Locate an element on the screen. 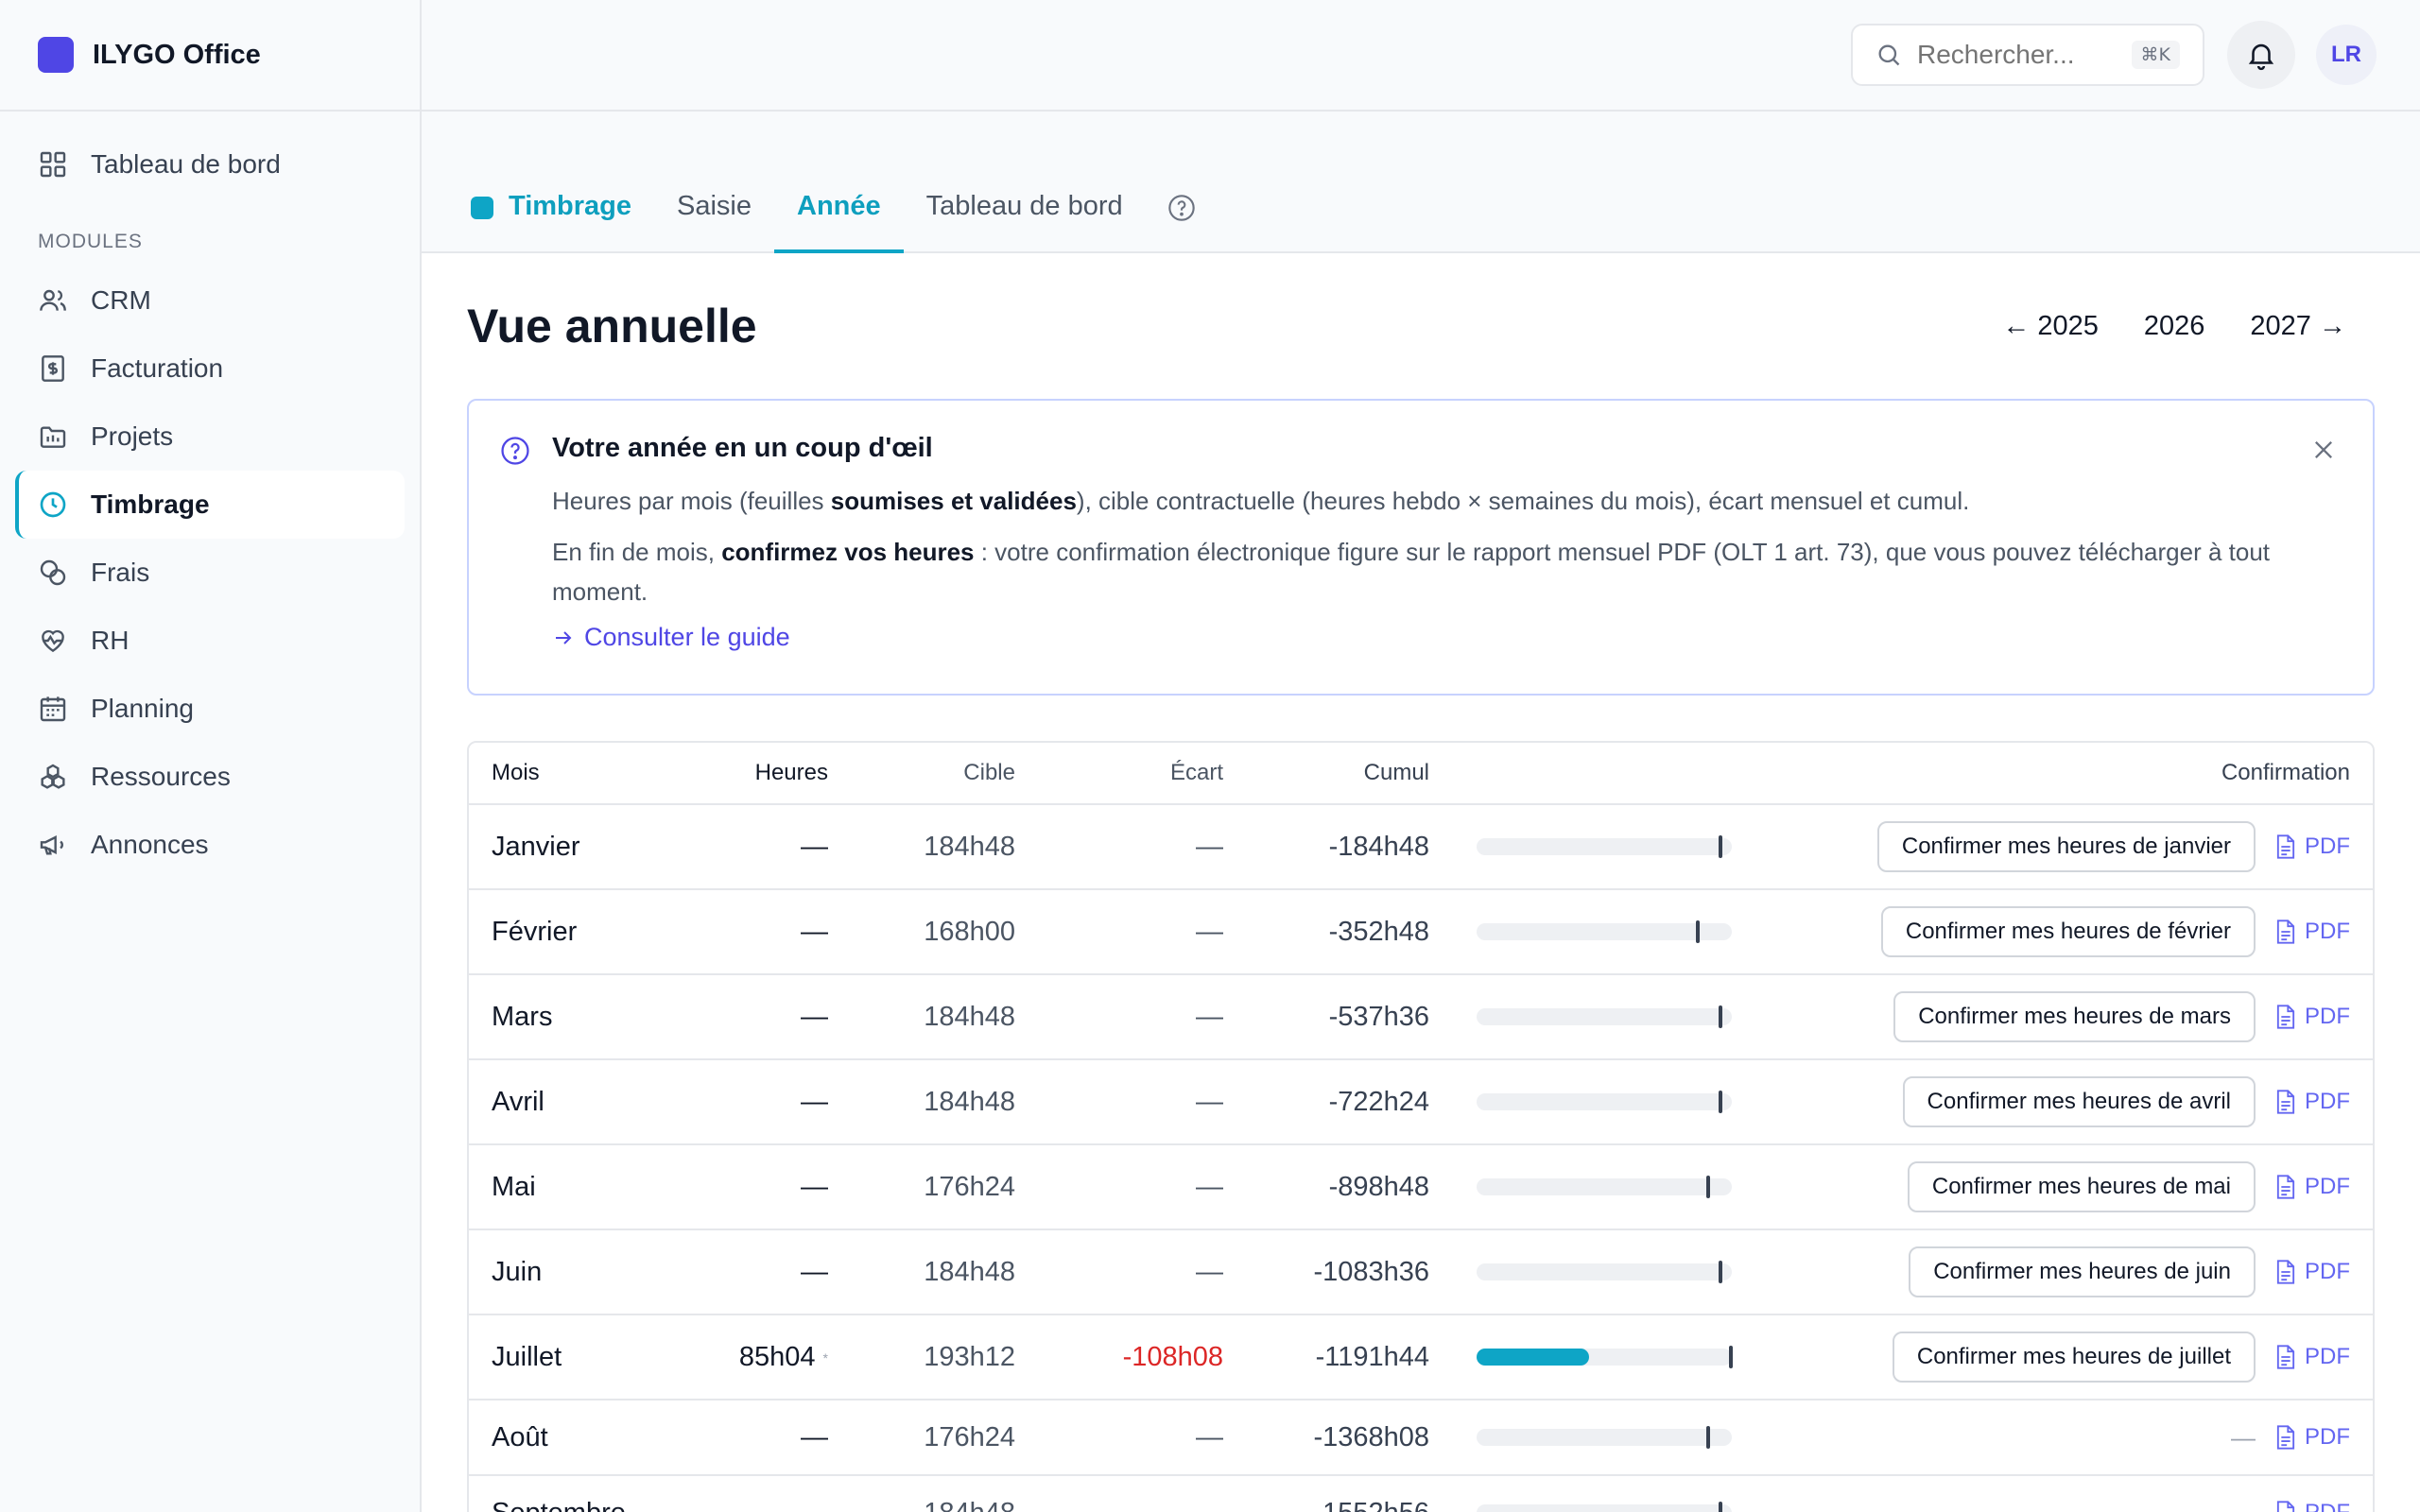 The width and height of the screenshot is (2420, 1512). sidebar-item-facturation: Facturation is located at coordinates (210, 369).